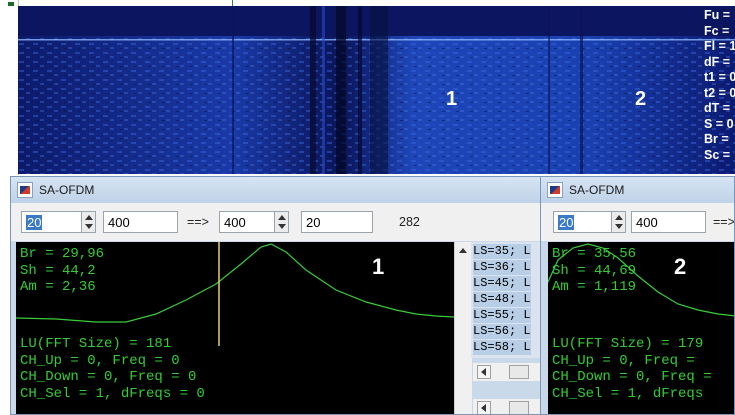 This screenshot has width=735, height=415. I want to click on readout-t1: t1 = 0, so click(719, 77).